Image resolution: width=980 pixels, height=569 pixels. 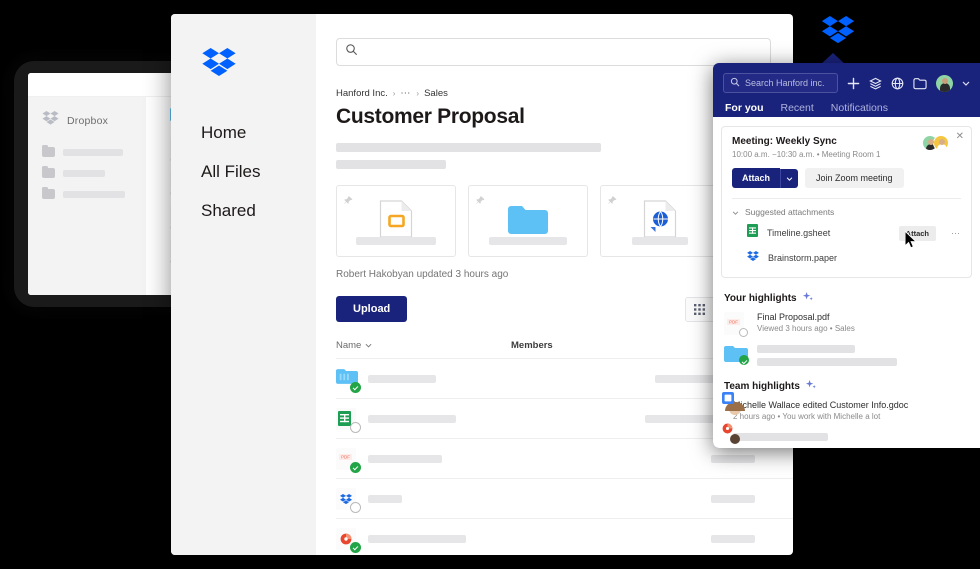 I want to click on your-highlights-title: Your highlights, so click(x=760, y=298).